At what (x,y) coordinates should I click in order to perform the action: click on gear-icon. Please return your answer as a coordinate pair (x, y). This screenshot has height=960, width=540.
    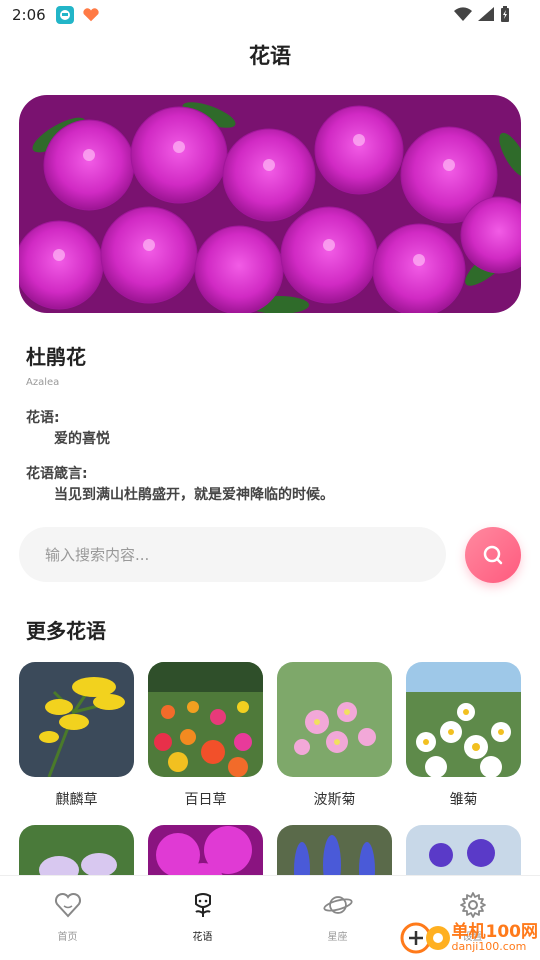
    Looking at the image, I should click on (473, 905).